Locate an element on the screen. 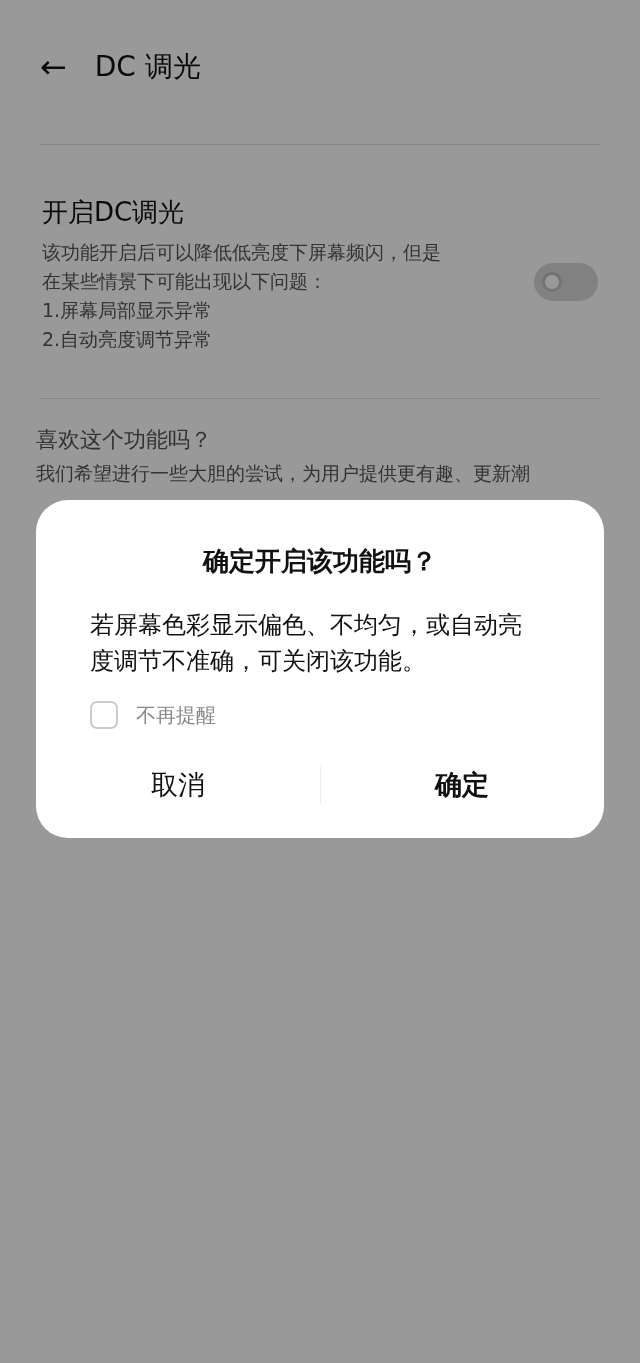 The height and width of the screenshot is (1363, 640). setting-description: 在某些情景下可能出现以下问题： is located at coordinates (185, 281).